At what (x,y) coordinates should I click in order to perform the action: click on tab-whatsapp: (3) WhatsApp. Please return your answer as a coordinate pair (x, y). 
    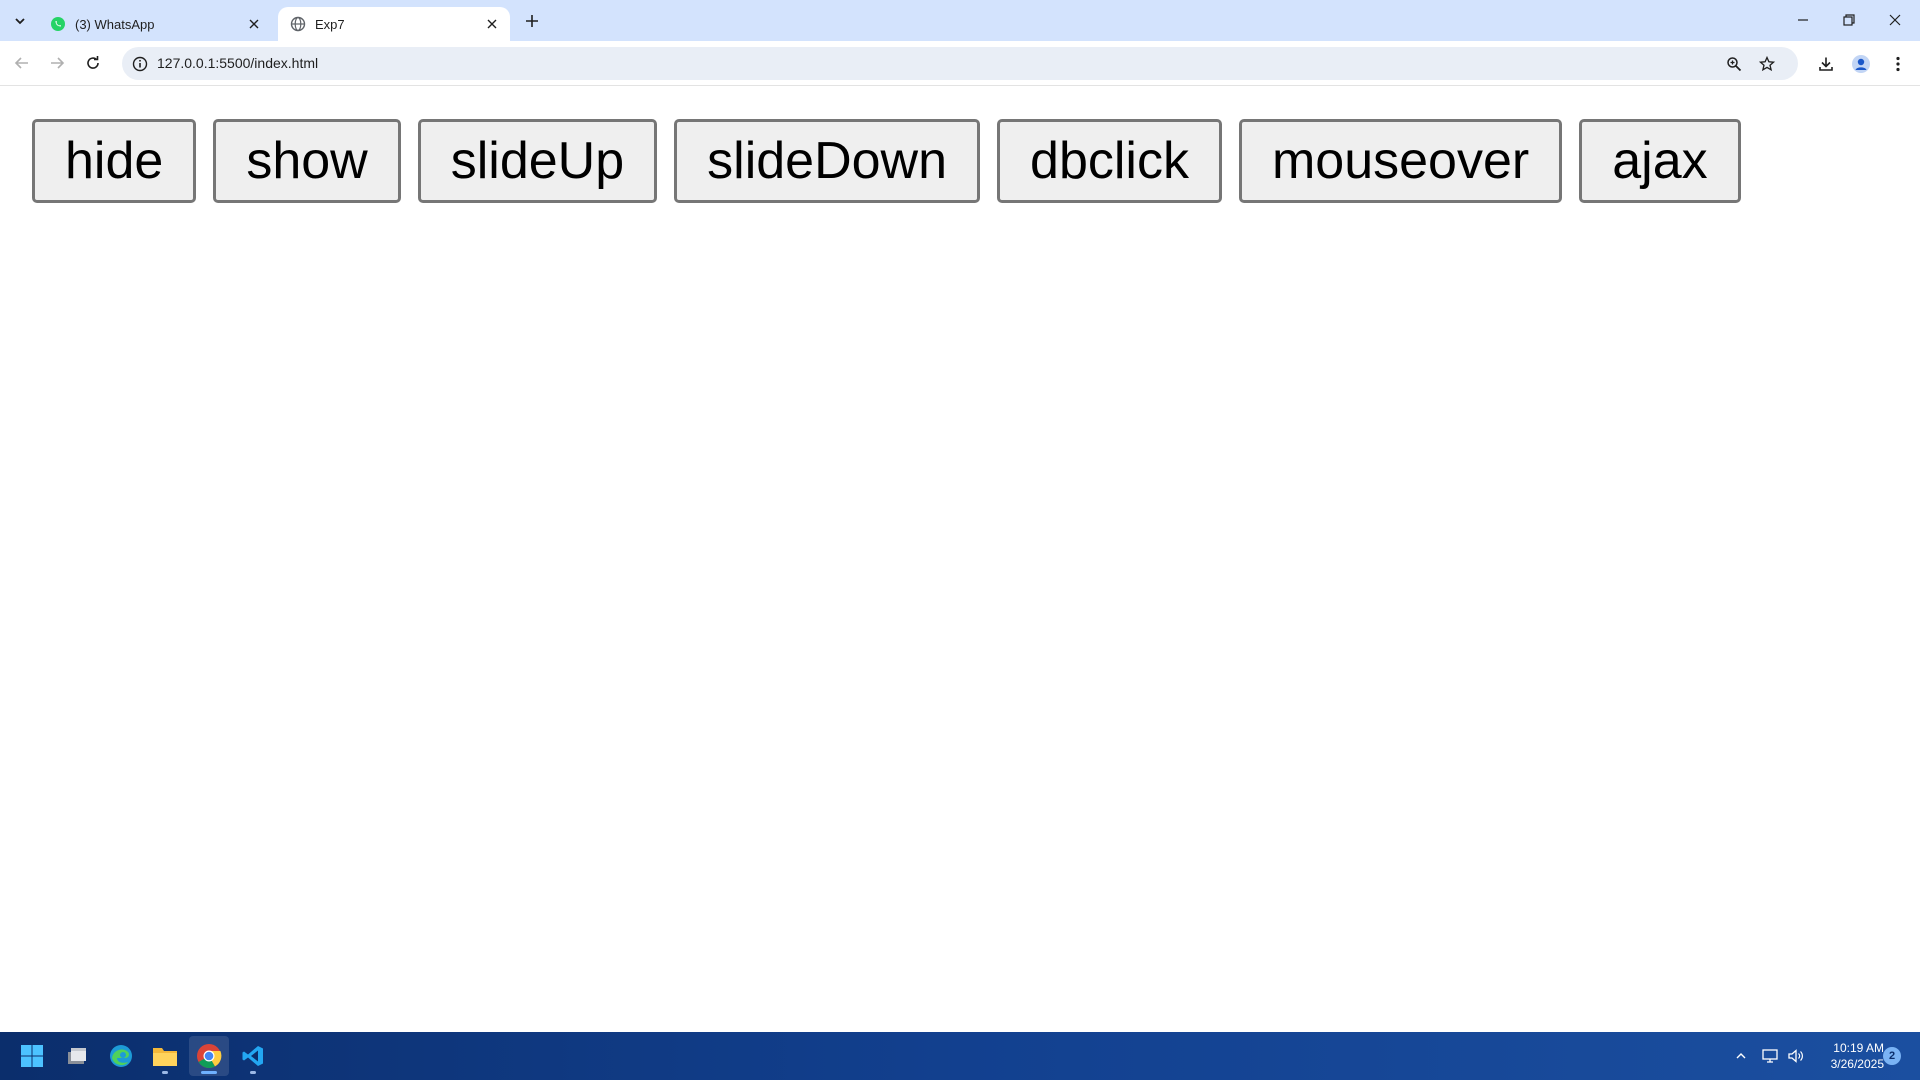
    Looking at the image, I should click on (155, 24).